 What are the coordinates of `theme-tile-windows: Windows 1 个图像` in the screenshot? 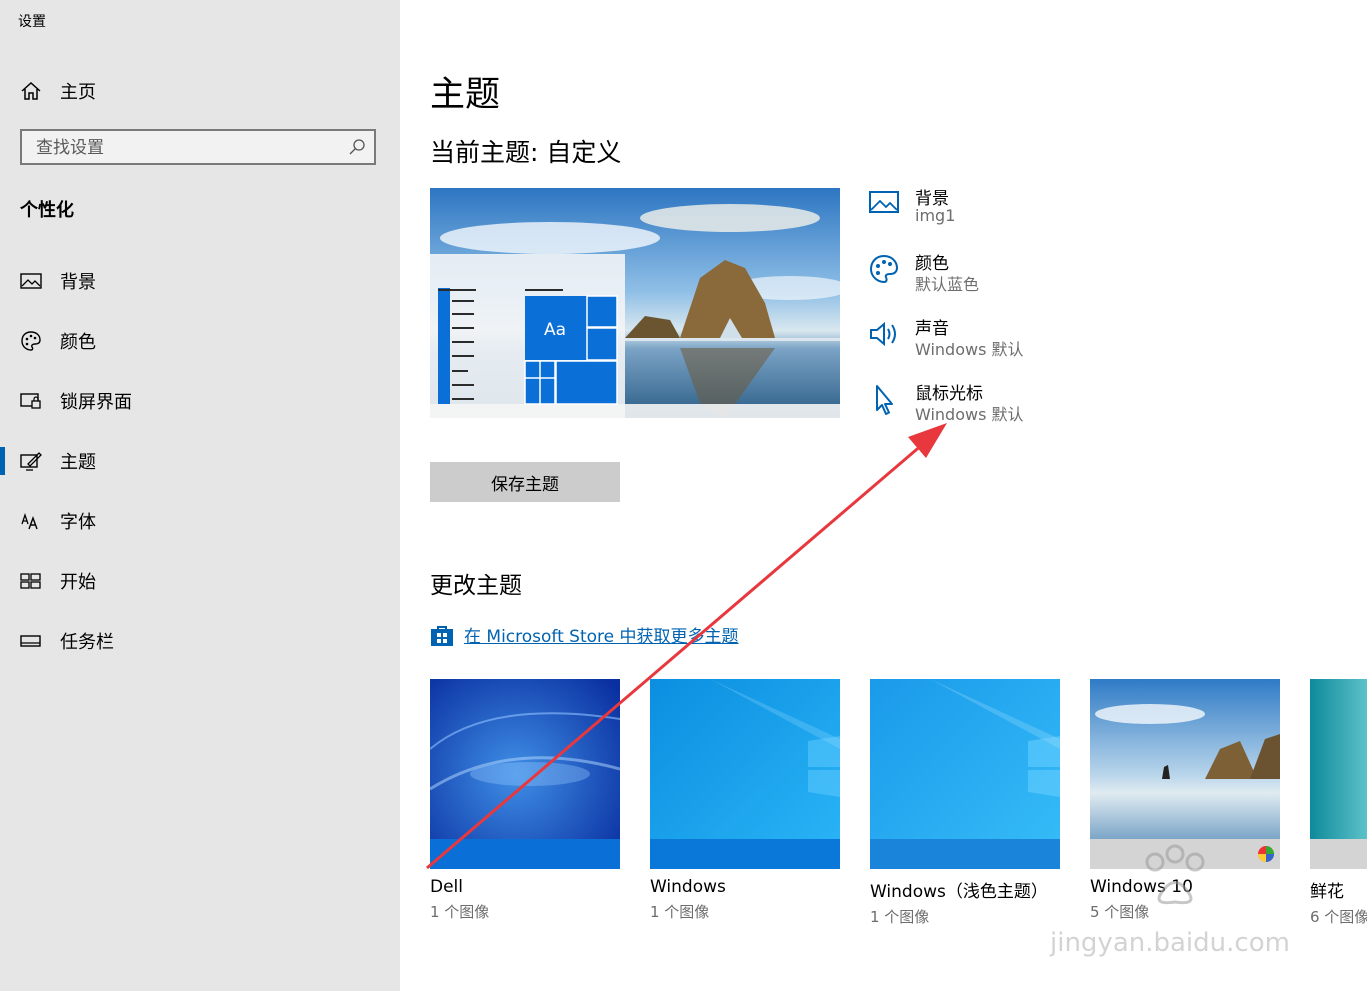 It's located at (745, 800).